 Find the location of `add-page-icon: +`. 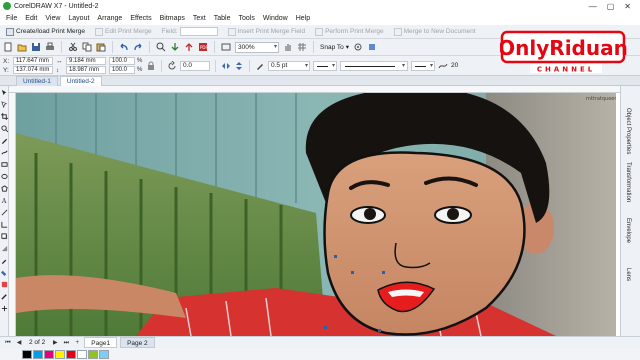

add-page-icon: + is located at coordinates (77, 343).